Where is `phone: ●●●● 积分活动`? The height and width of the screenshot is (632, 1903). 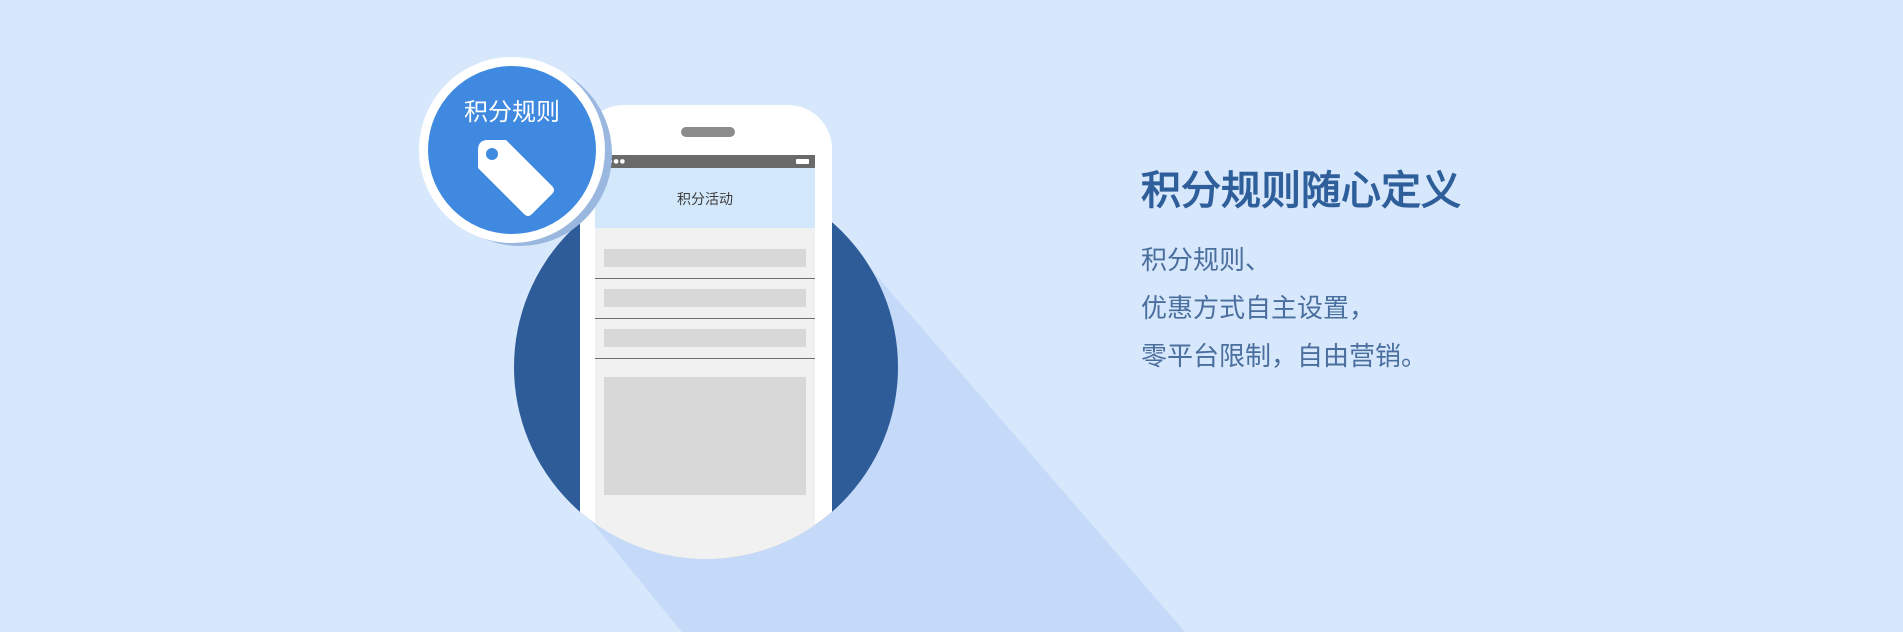 phone: ●●●● 积分活动 is located at coordinates (706, 367).